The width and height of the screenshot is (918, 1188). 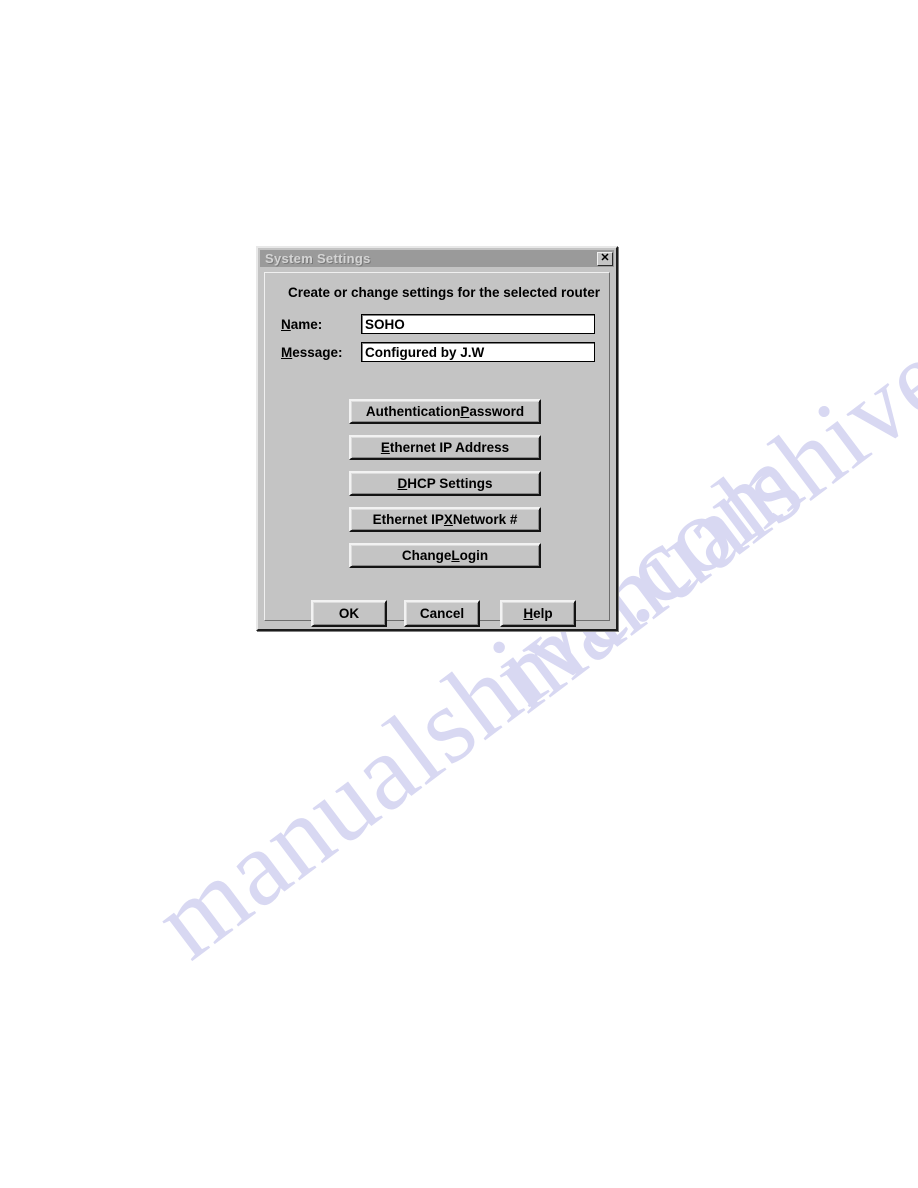 I want to click on ethernet-ip-address-button: Ethernet IP Address, so click(x=445, y=447).